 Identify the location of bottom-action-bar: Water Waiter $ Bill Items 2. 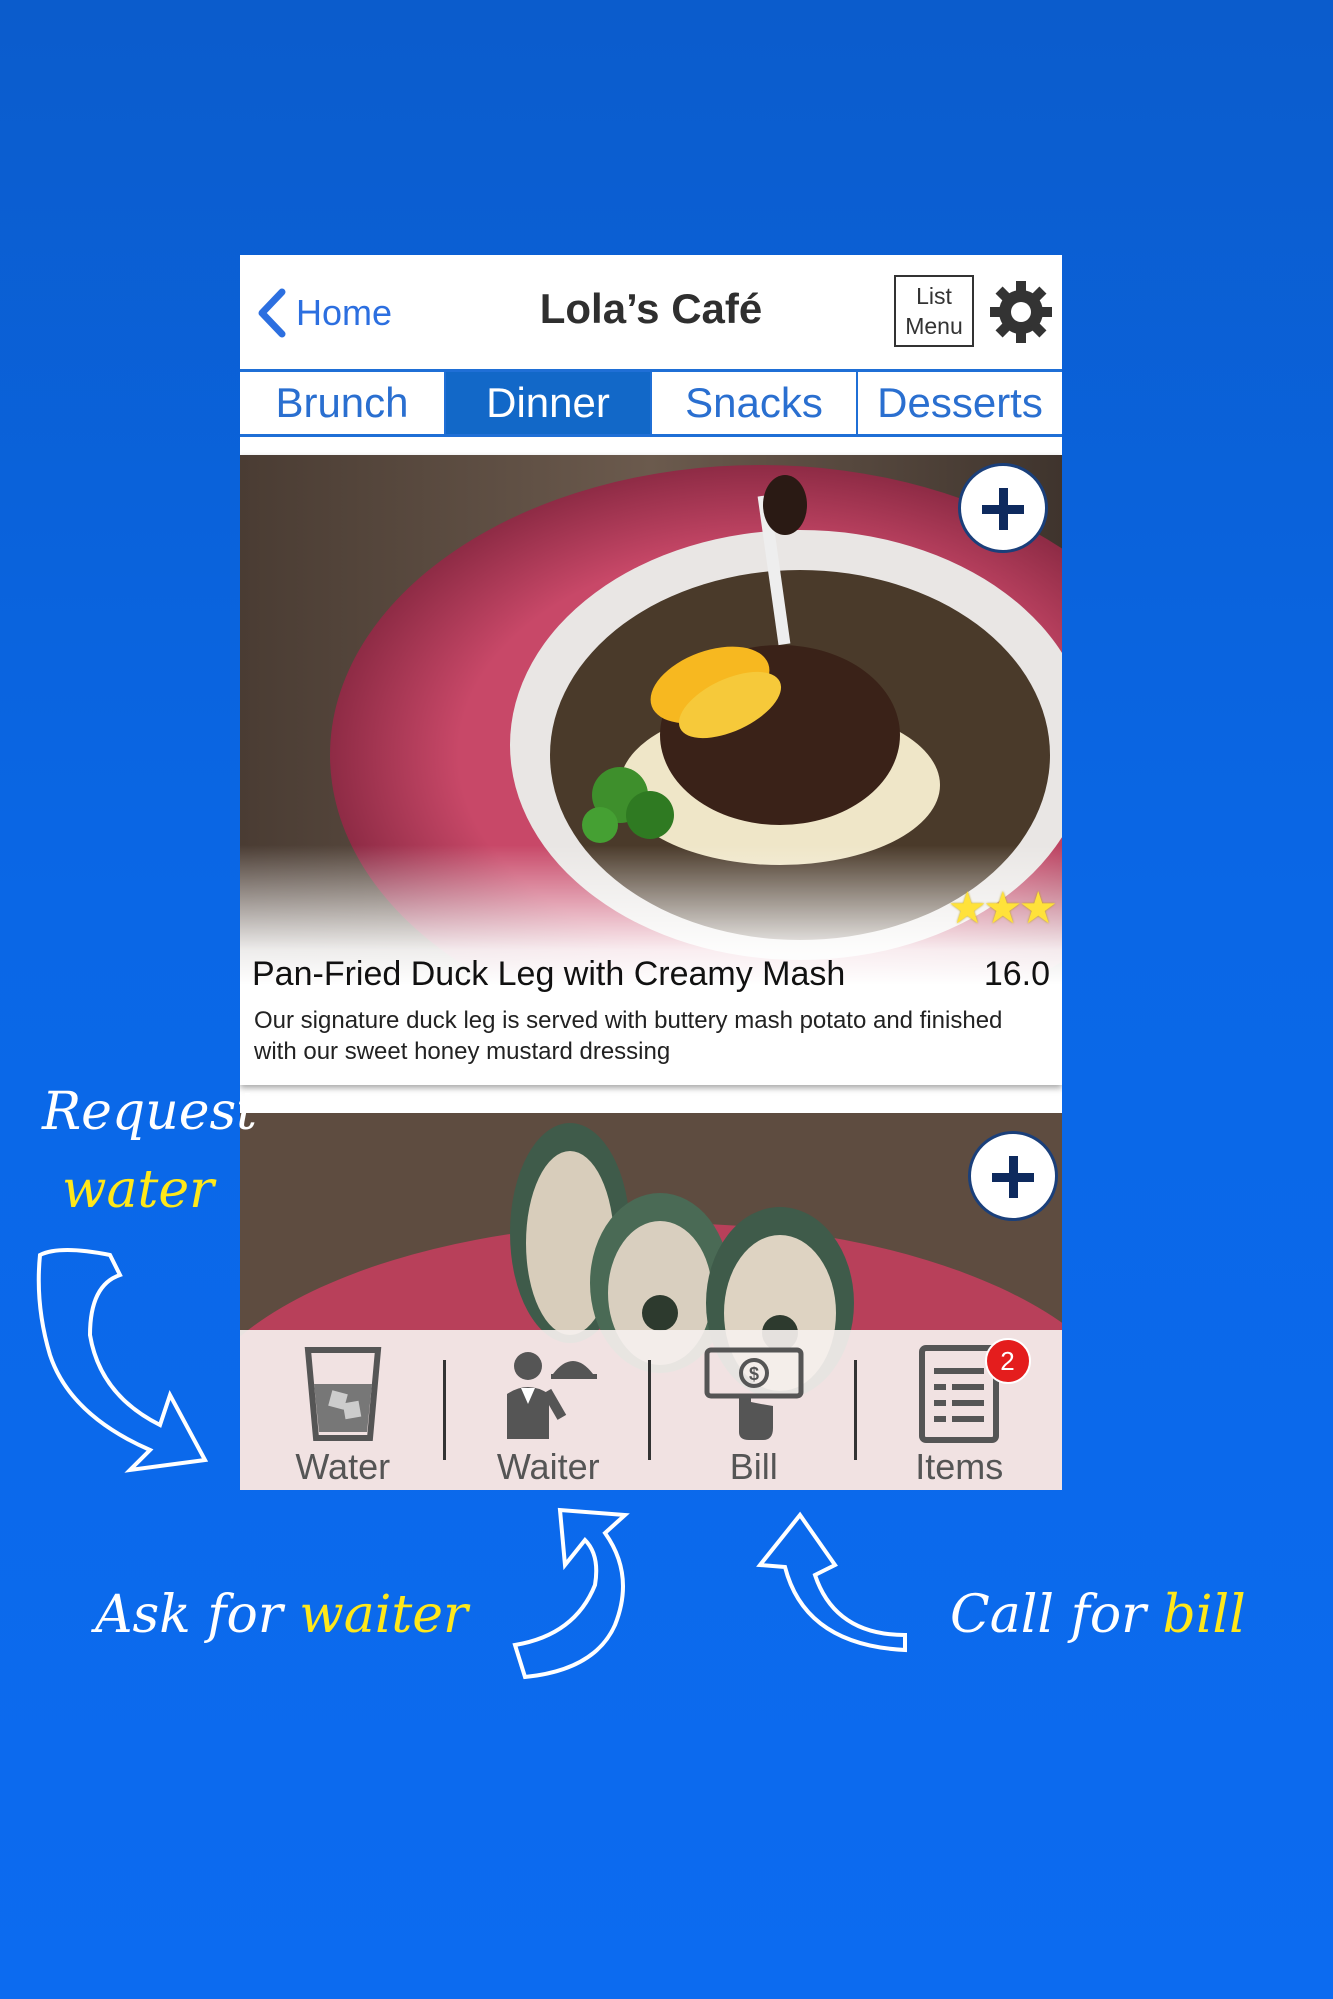
(651, 1410).